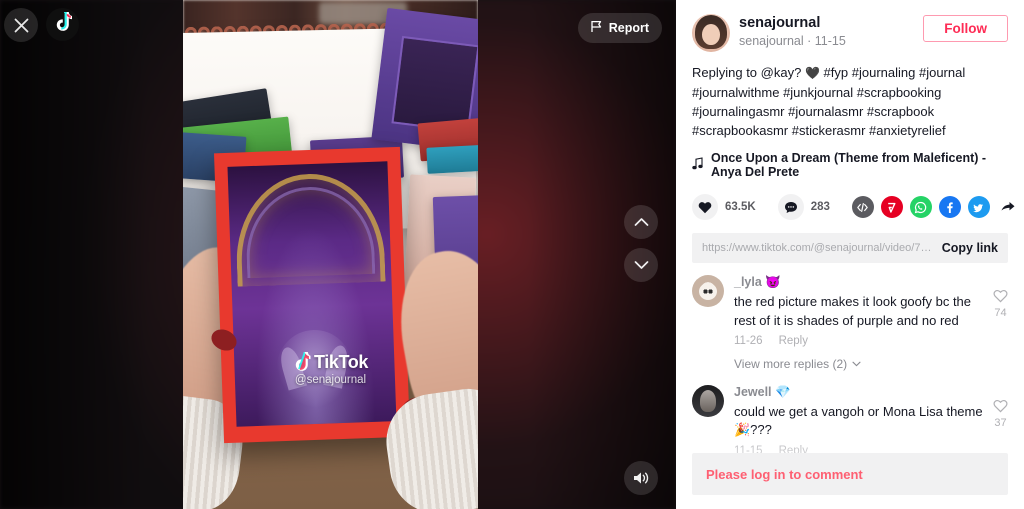 The image size is (1024, 509). What do you see at coordinates (1000, 313) in the screenshot?
I see `comment-like-count: 74` at bounding box center [1000, 313].